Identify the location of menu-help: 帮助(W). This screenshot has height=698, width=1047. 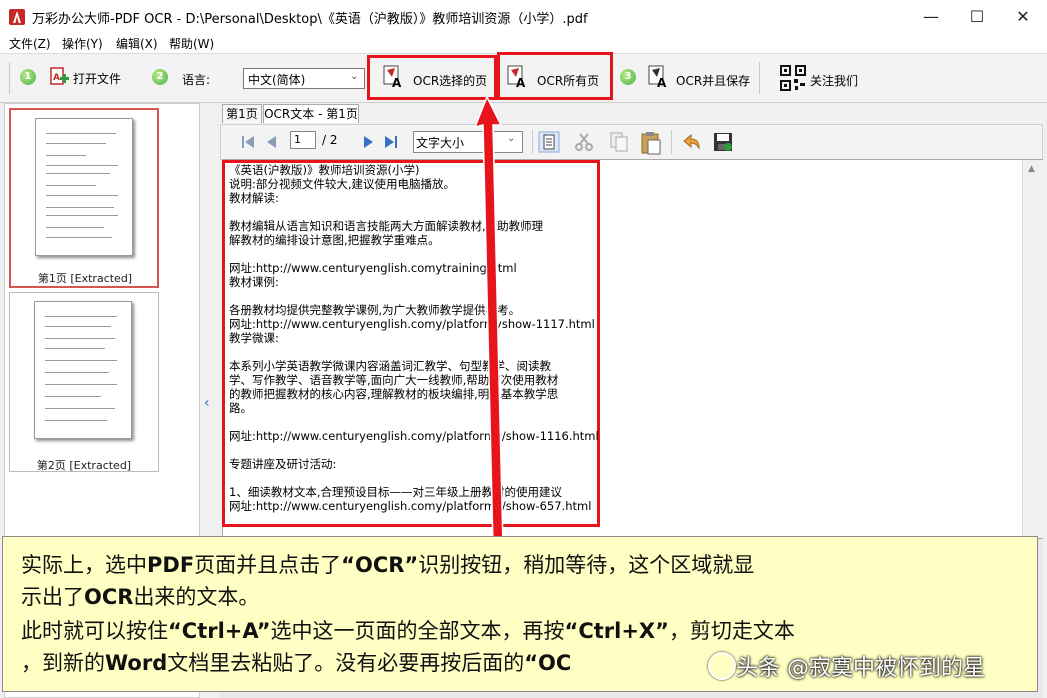
(191, 43).